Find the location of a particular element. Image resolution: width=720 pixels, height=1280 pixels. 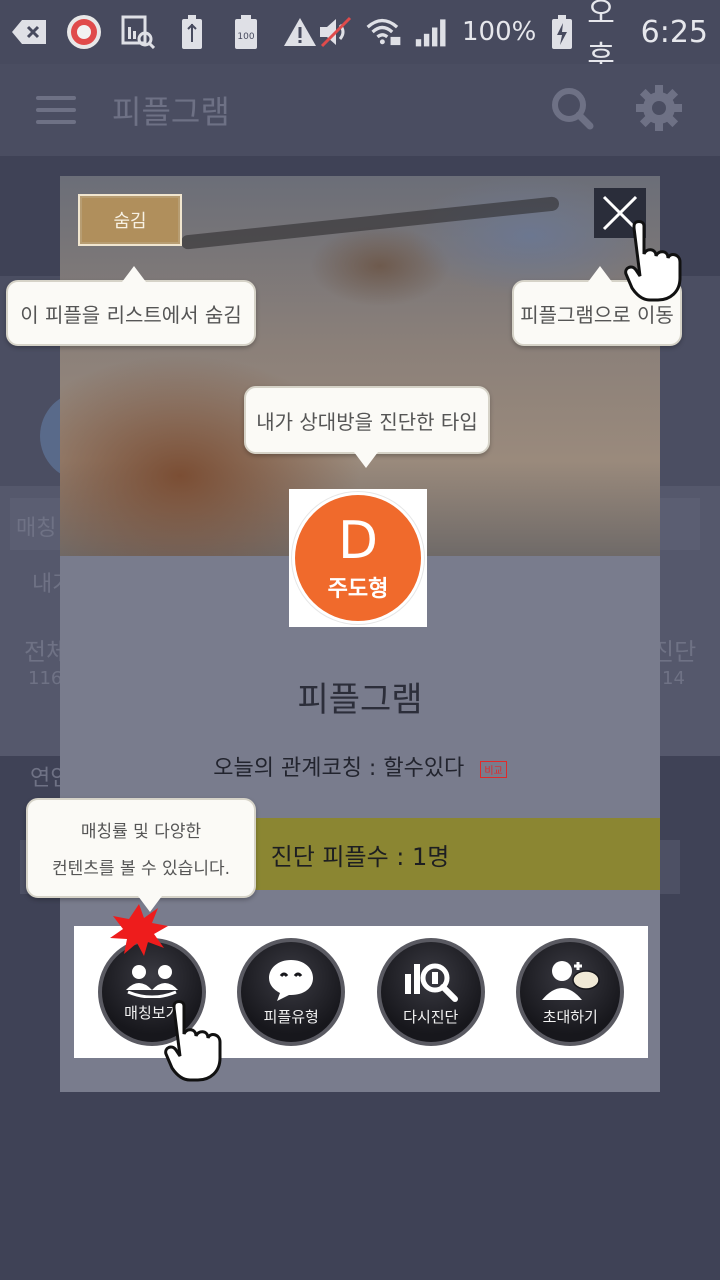

hide-button-label: 숨김 is located at coordinates (130, 220).